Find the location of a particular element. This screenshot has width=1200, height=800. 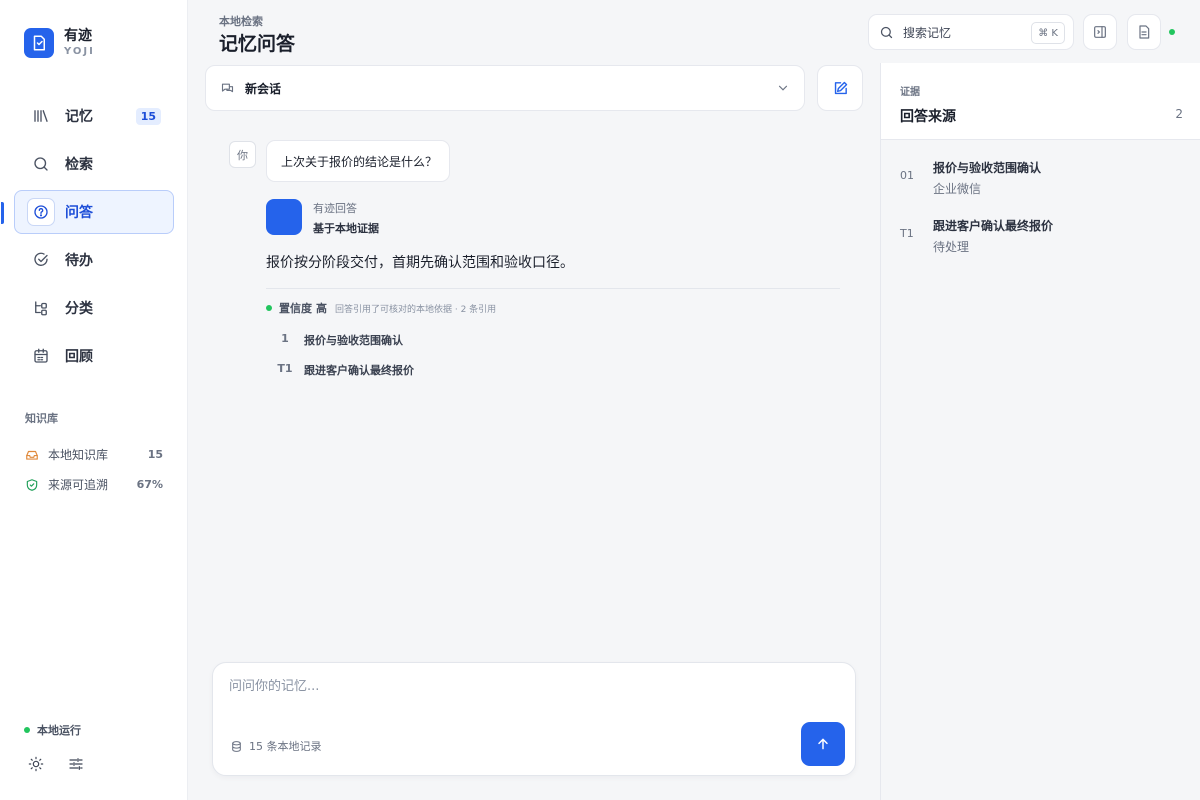

local-status: 本地运行 is located at coordinates (52, 730).